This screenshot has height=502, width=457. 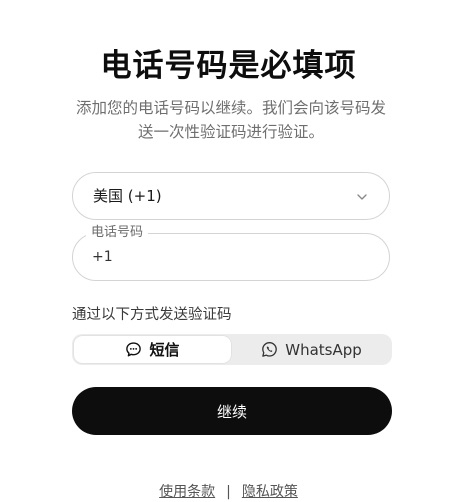 I want to click on phone-number-label: 电话号码, so click(x=117, y=233).